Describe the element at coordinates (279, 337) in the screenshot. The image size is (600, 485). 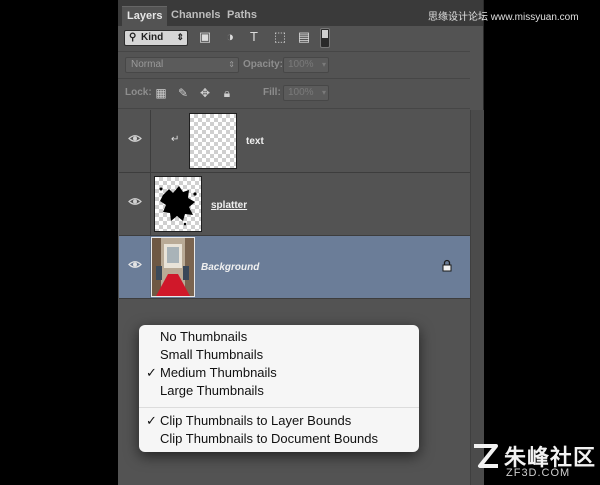
I see `menu-item-no-thumbnails: No Thumbnails` at that location.